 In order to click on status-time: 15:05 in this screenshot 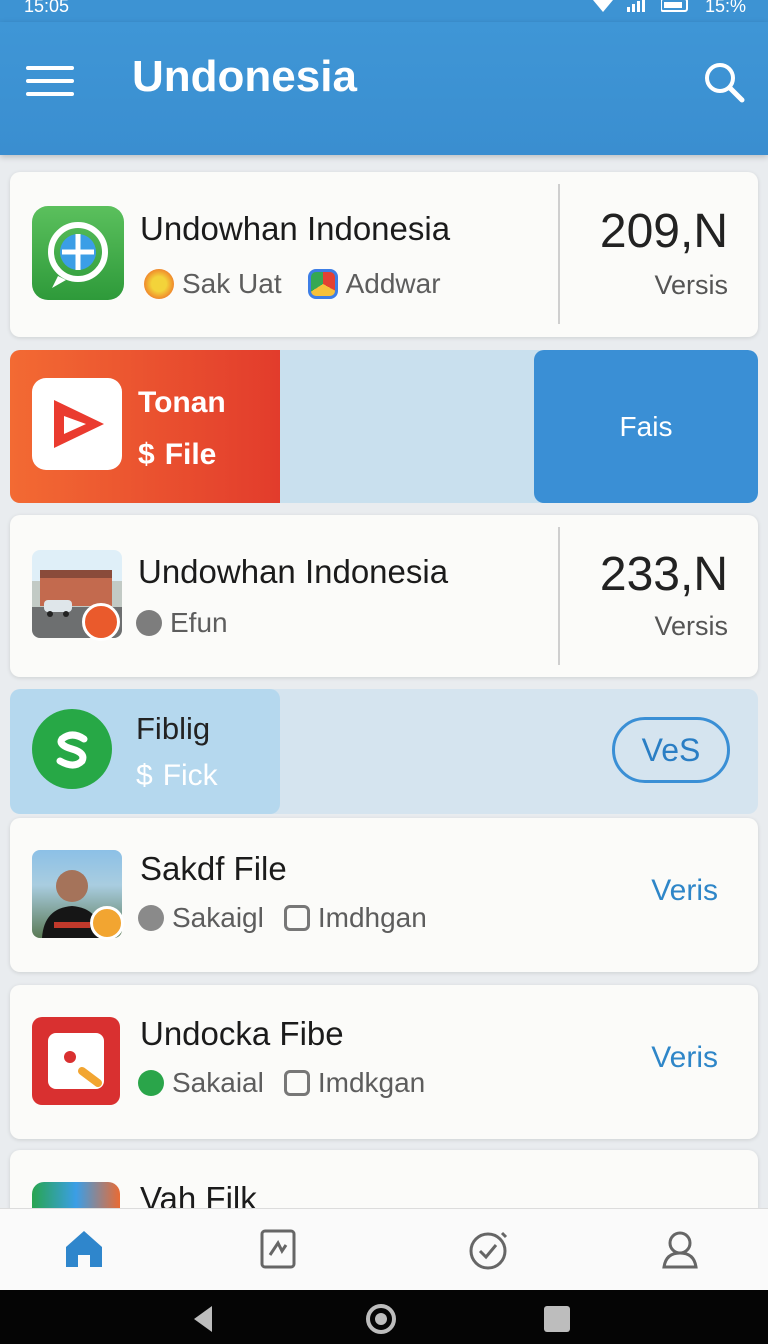, I will do `click(47, 8)`.